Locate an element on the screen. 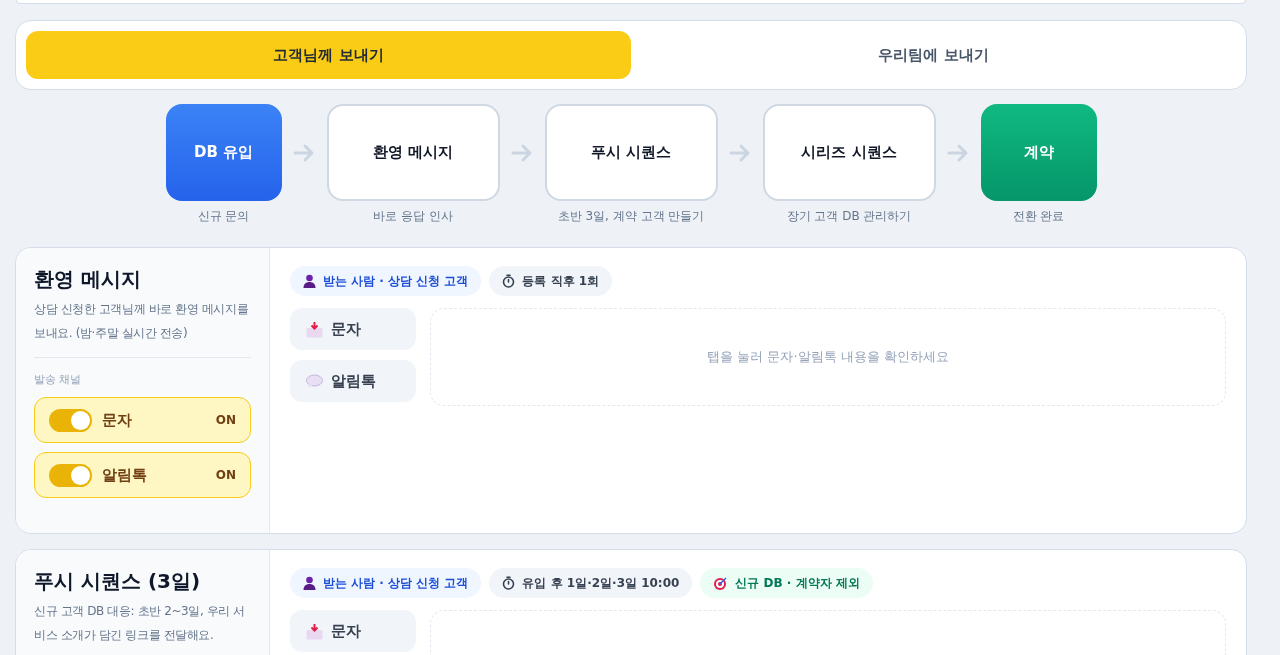  step-caption: 바로 응답 인사 is located at coordinates (413, 216).